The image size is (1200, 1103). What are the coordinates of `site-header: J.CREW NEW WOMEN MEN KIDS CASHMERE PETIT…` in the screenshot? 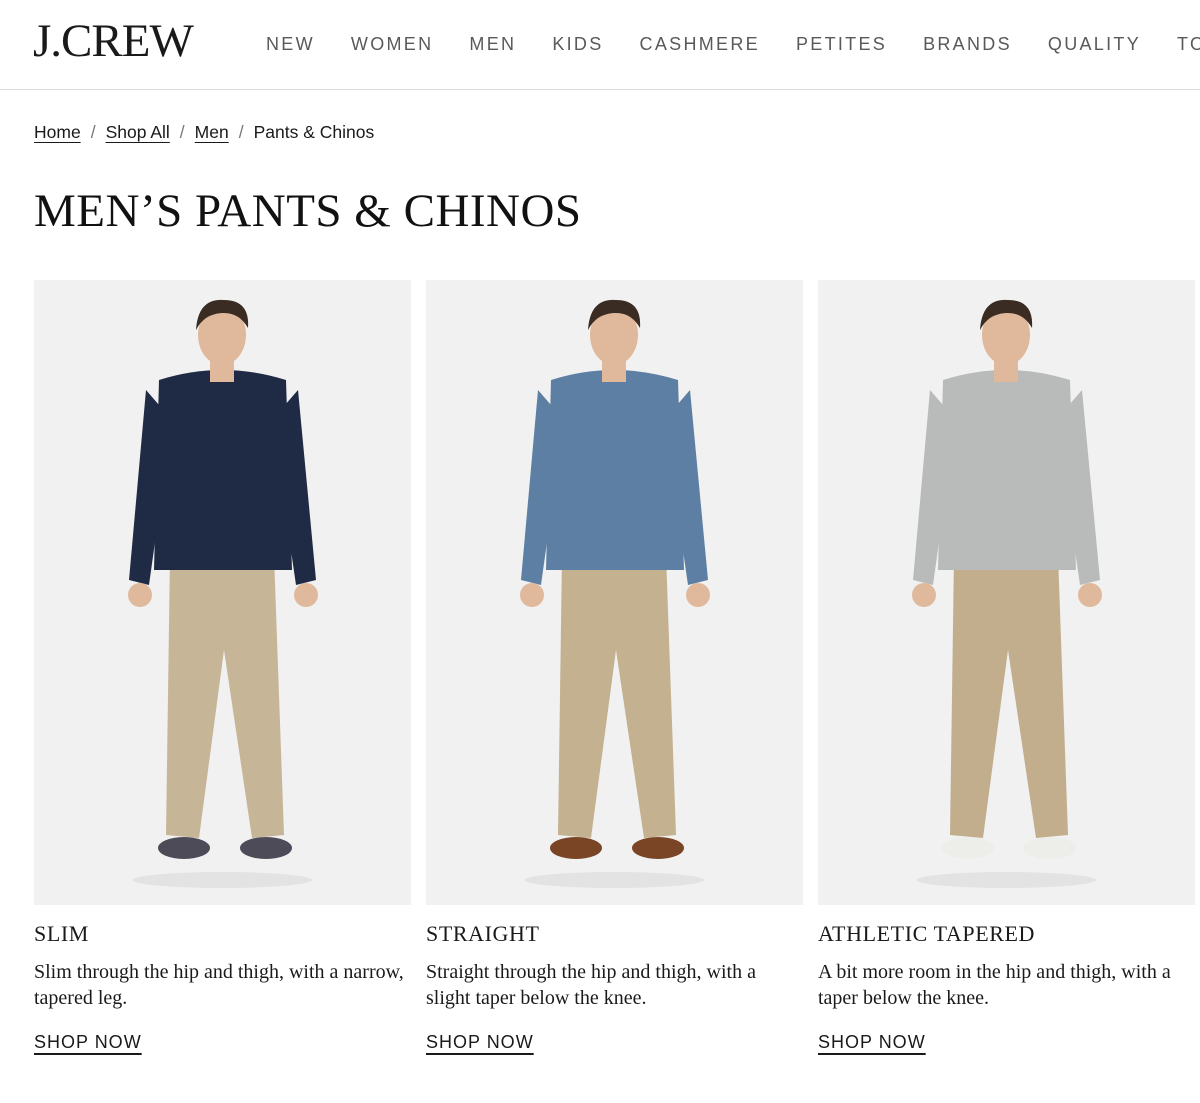 It's located at (600, 45).